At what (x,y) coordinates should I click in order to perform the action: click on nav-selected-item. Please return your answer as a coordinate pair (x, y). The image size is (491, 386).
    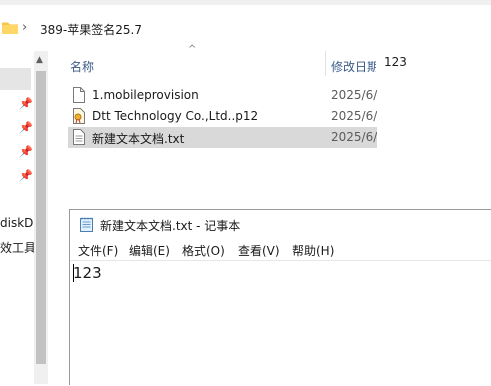
    Looking at the image, I should click on (15, 79).